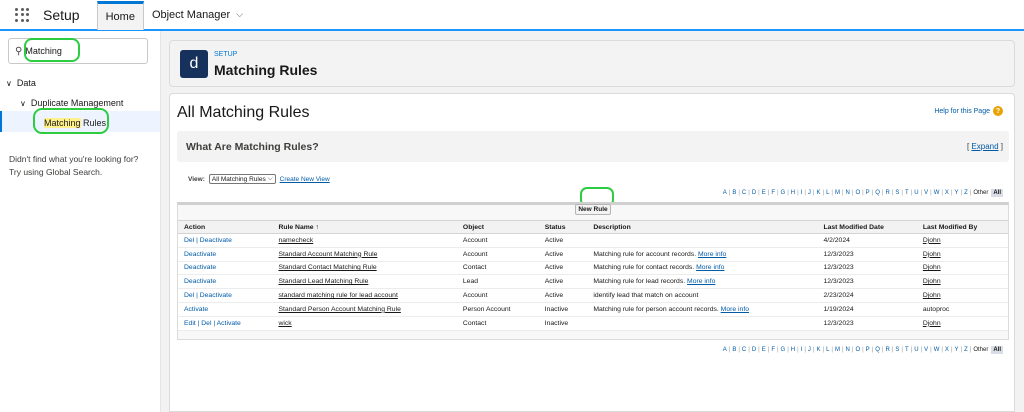  Describe the element at coordinates (323, 281) in the screenshot. I see `rule-name-link: Standard Lead Matching Rule` at that location.